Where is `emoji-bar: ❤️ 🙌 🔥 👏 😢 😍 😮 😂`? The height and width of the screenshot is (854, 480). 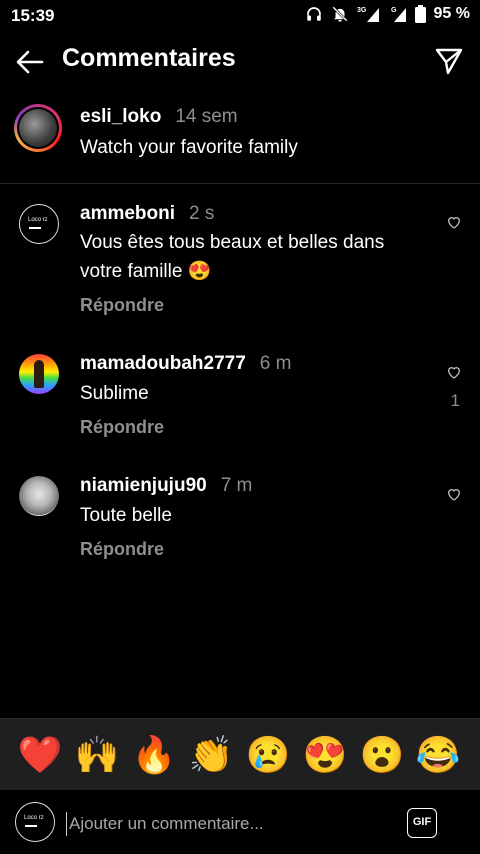 emoji-bar: ❤️ 🙌 🔥 👏 😢 😍 😮 😂 is located at coordinates (240, 754).